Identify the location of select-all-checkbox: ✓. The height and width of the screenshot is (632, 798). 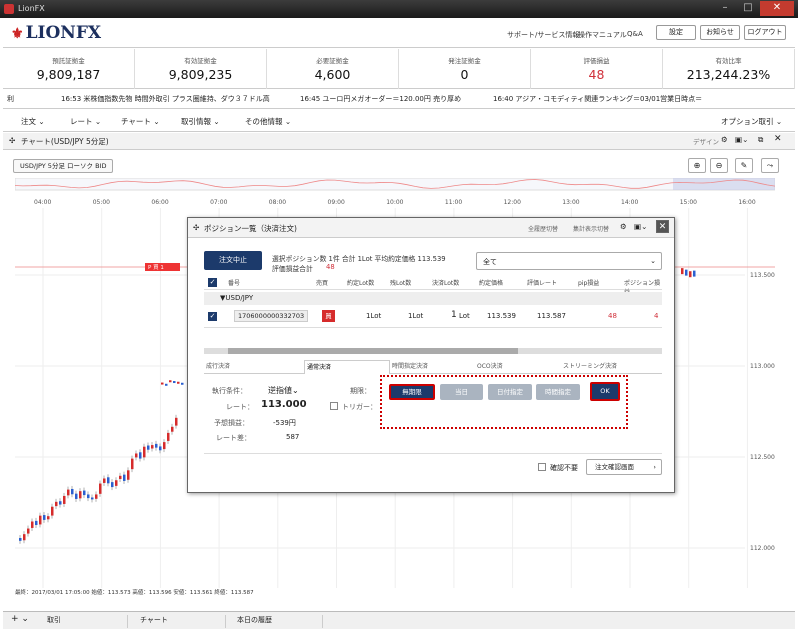
(212, 282).